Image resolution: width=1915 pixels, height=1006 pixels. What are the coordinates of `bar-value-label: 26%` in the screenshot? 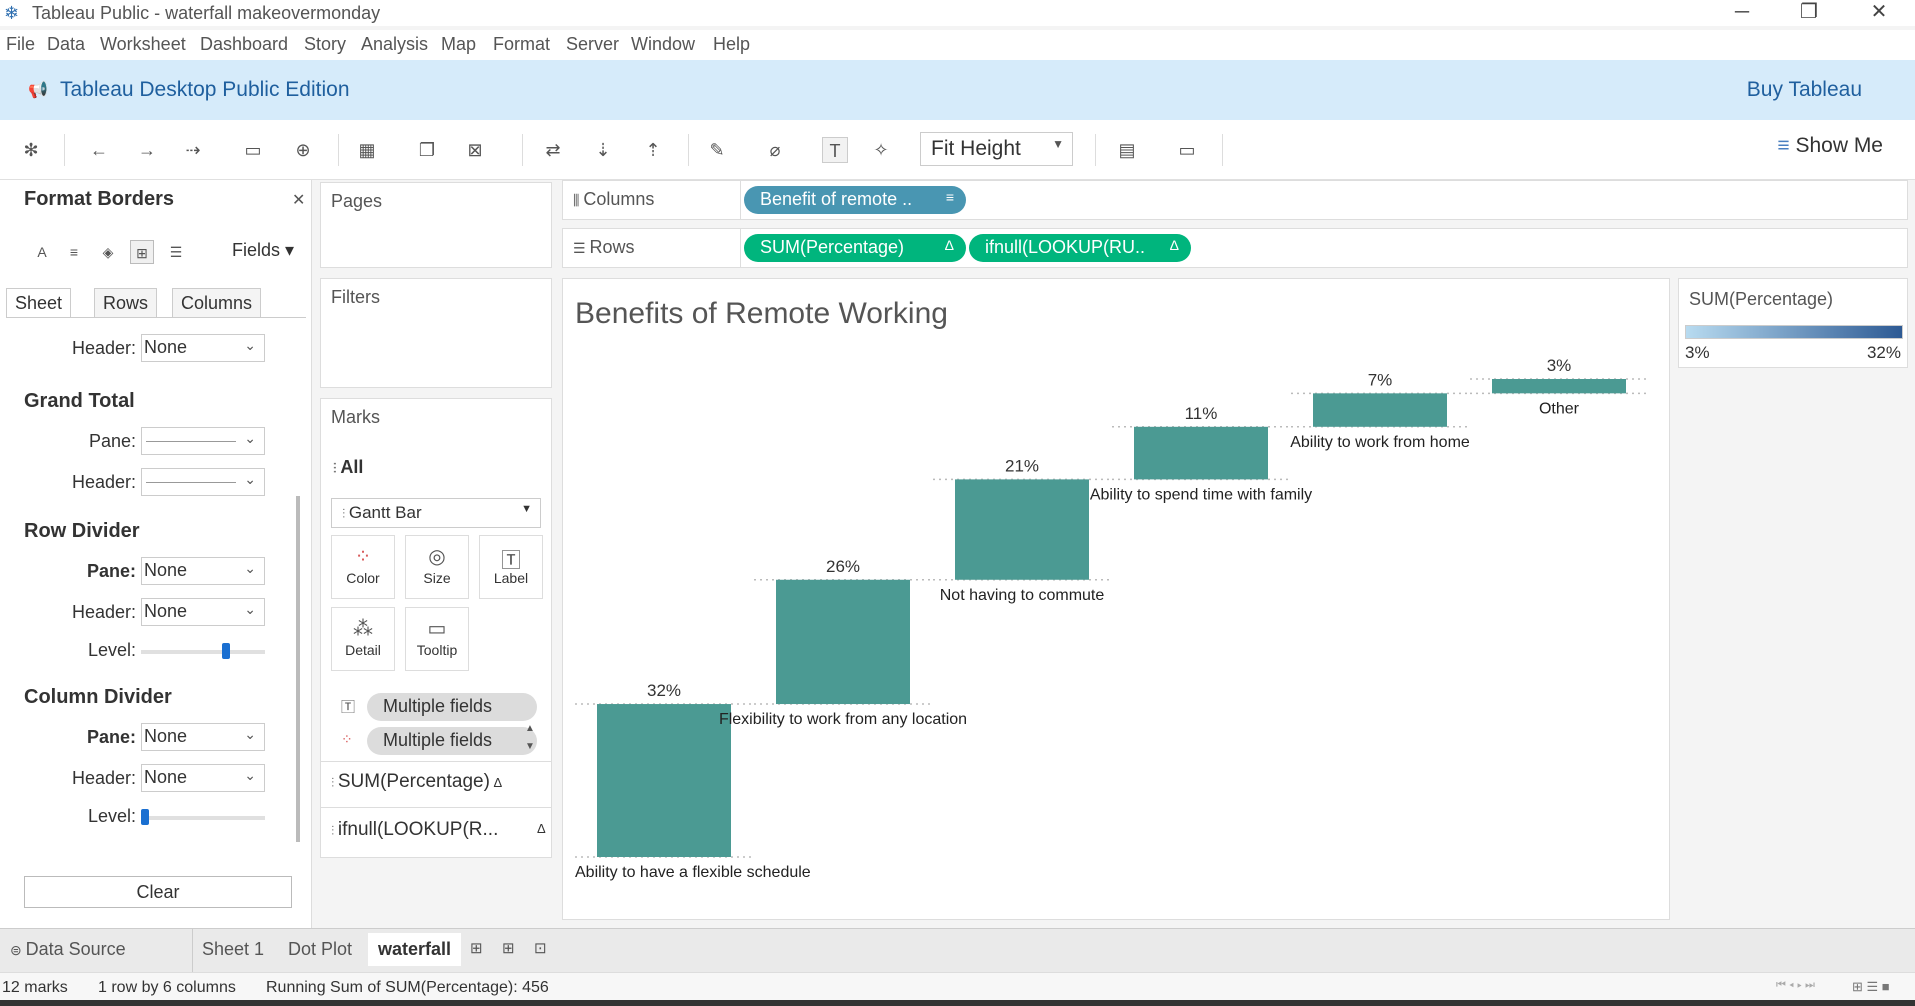 It's located at (843, 566).